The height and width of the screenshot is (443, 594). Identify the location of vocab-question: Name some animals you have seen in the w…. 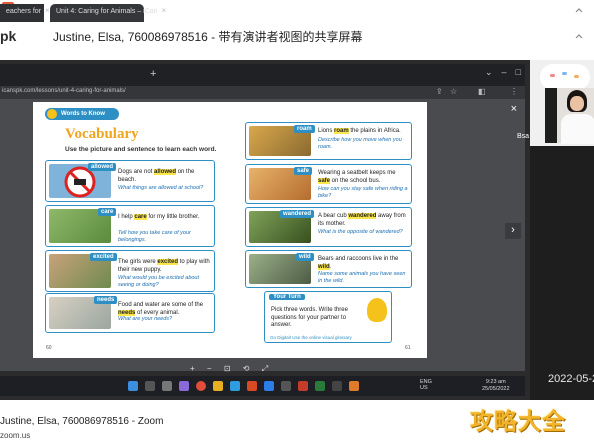
(362, 277).